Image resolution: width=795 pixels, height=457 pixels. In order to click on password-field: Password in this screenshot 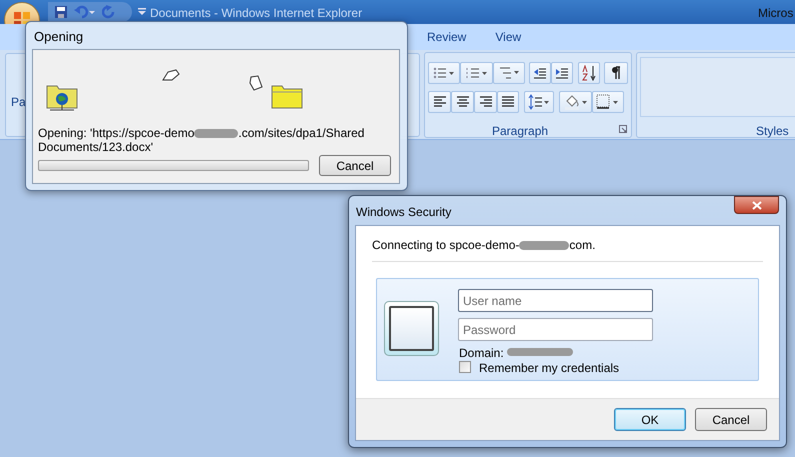, I will do `click(555, 329)`.